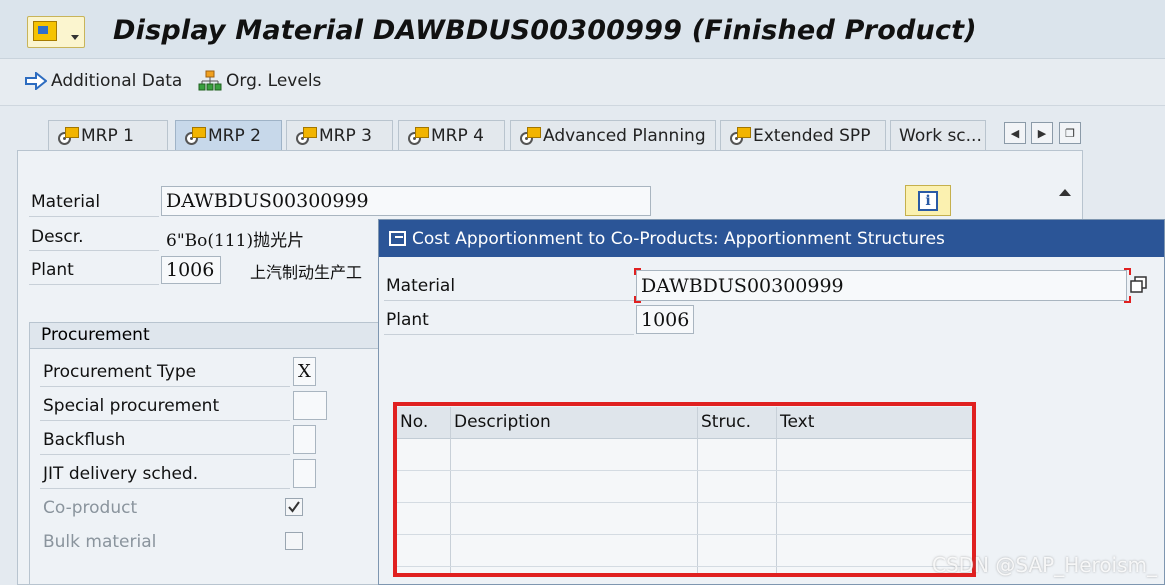  Describe the element at coordinates (406, 201) in the screenshot. I see `material-field: DAWBDUS00300999` at that location.